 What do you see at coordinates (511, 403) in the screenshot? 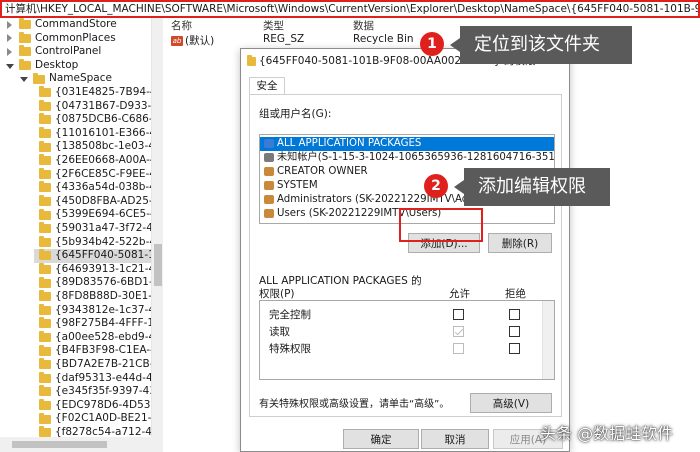
I see `advanced-button: 高级(V)` at bounding box center [511, 403].